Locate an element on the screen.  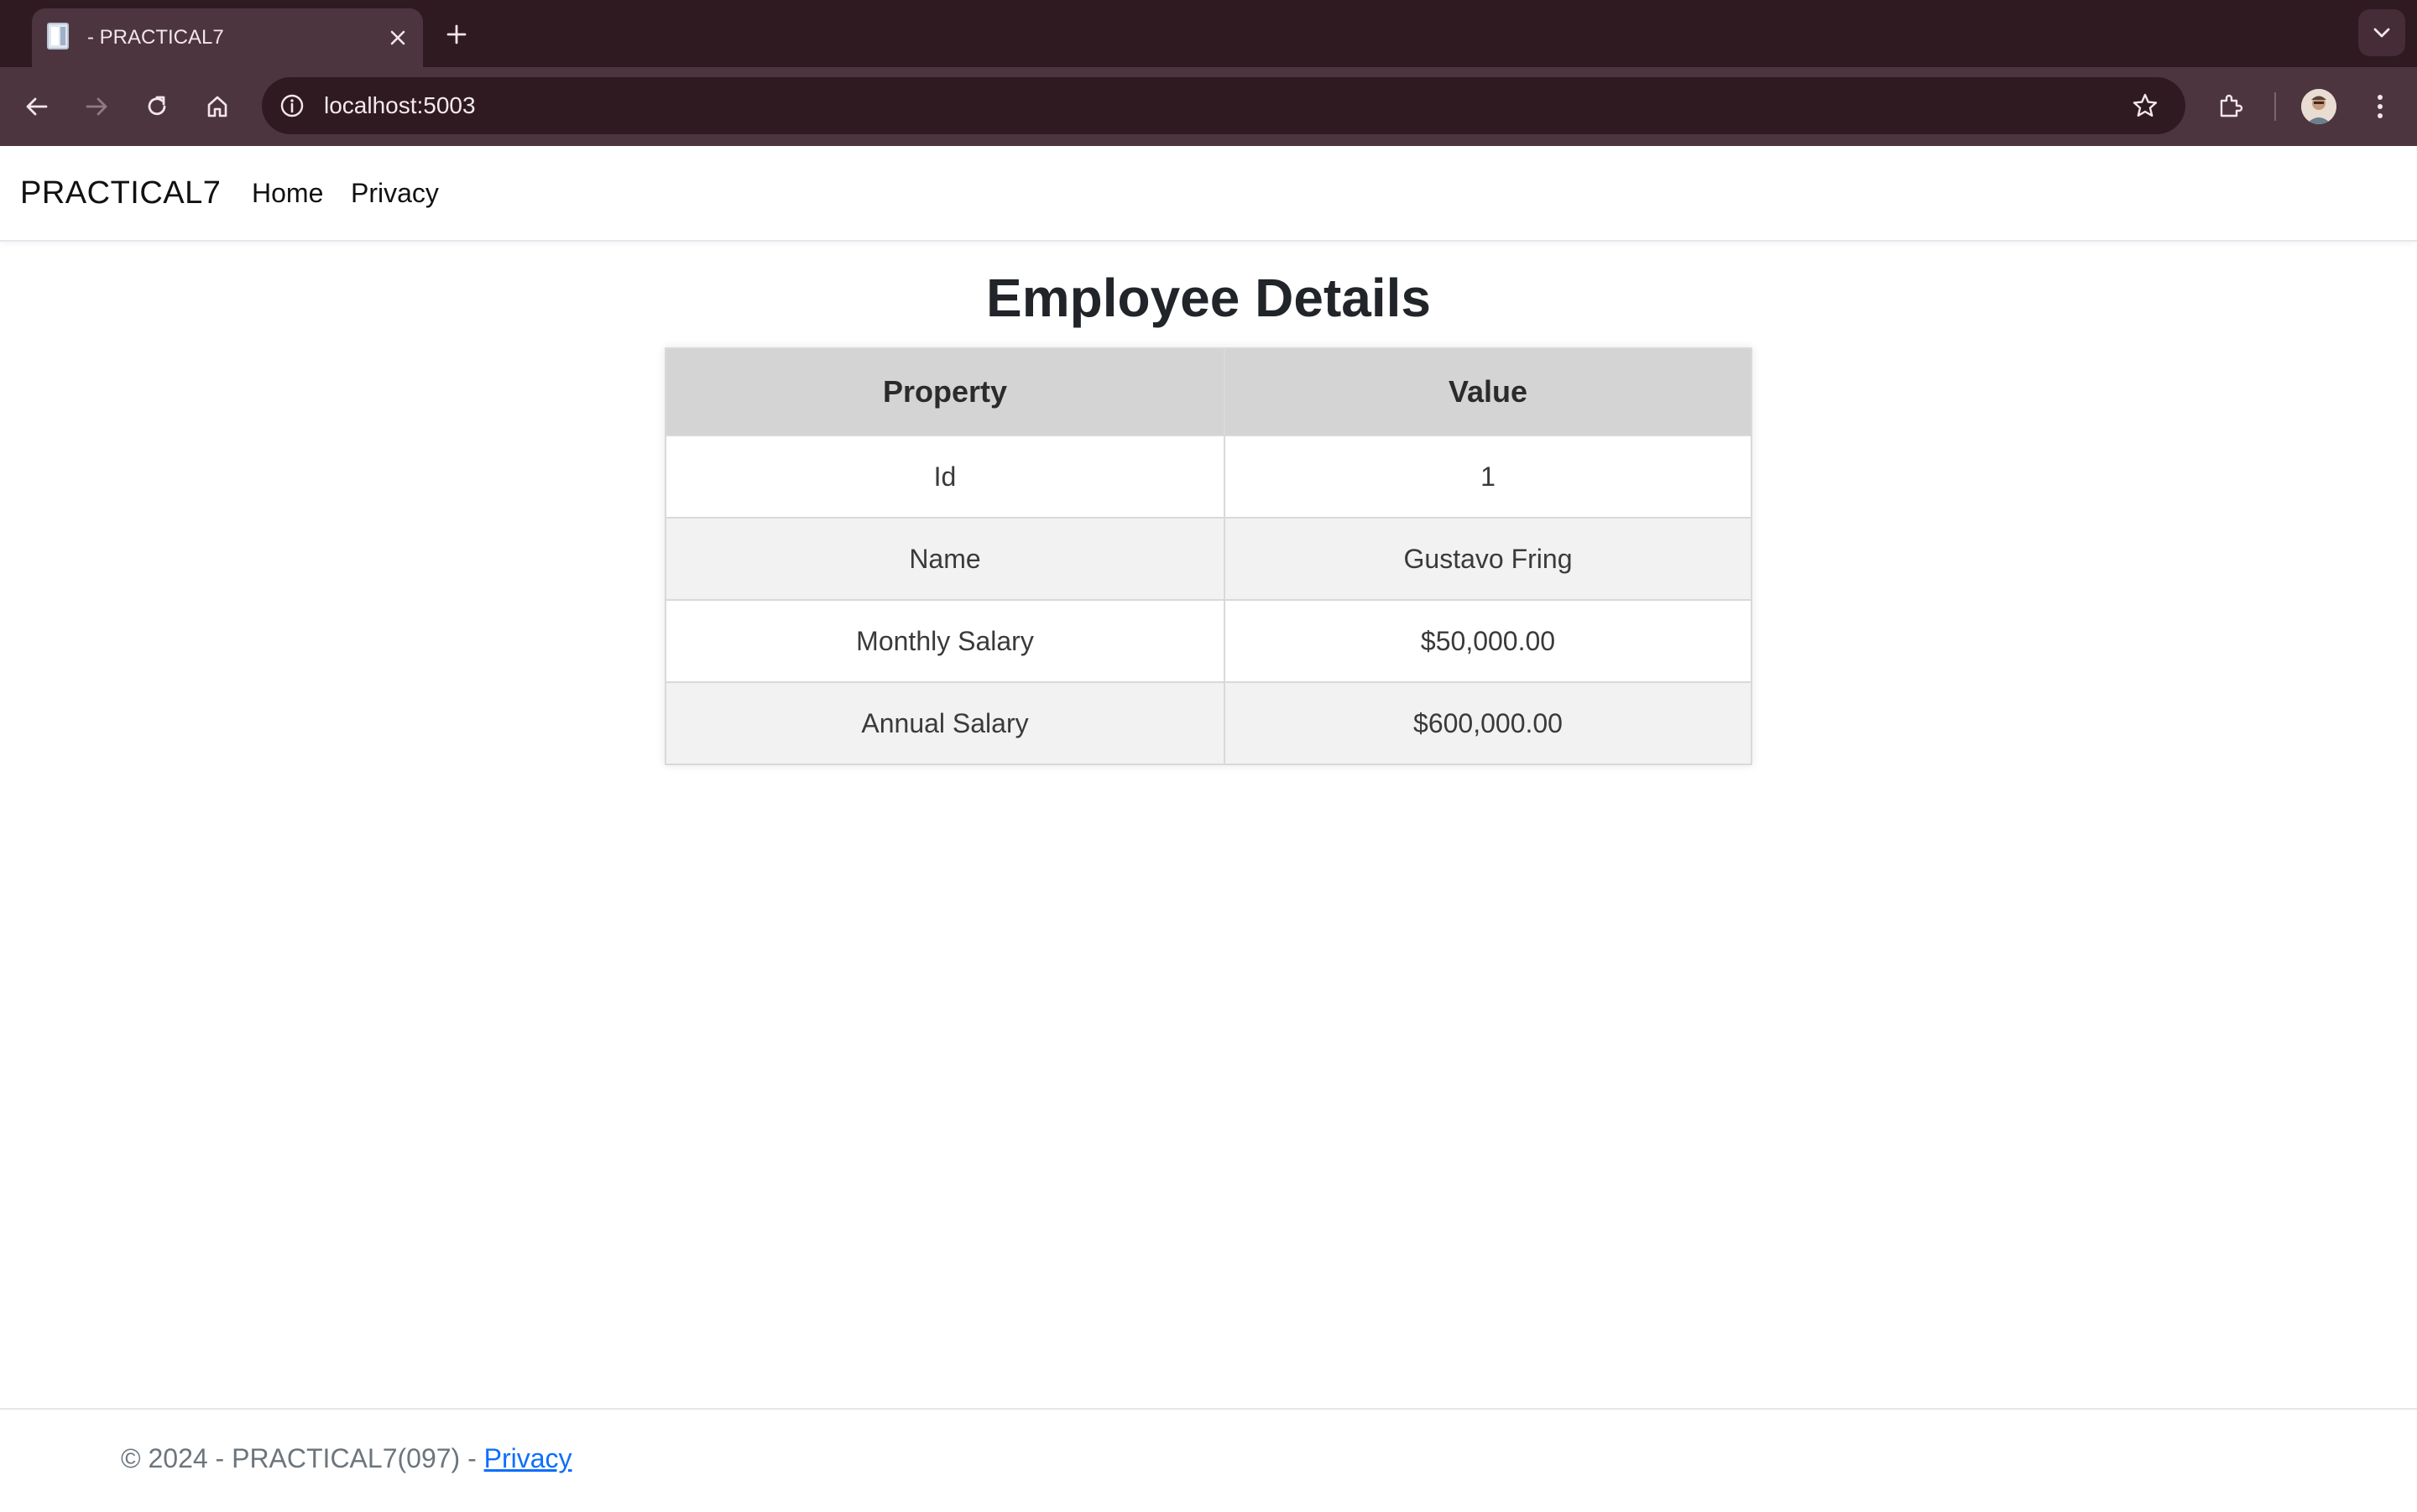
property-cell: Annual Salary is located at coordinates (945, 723).